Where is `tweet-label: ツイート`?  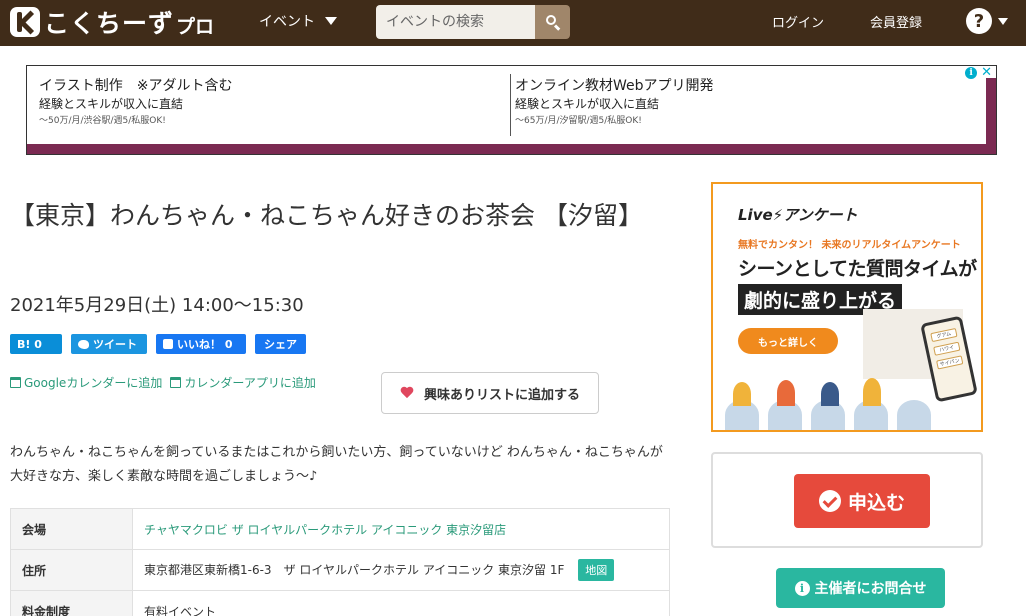 tweet-label: ツイート is located at coordinates (115, 344).